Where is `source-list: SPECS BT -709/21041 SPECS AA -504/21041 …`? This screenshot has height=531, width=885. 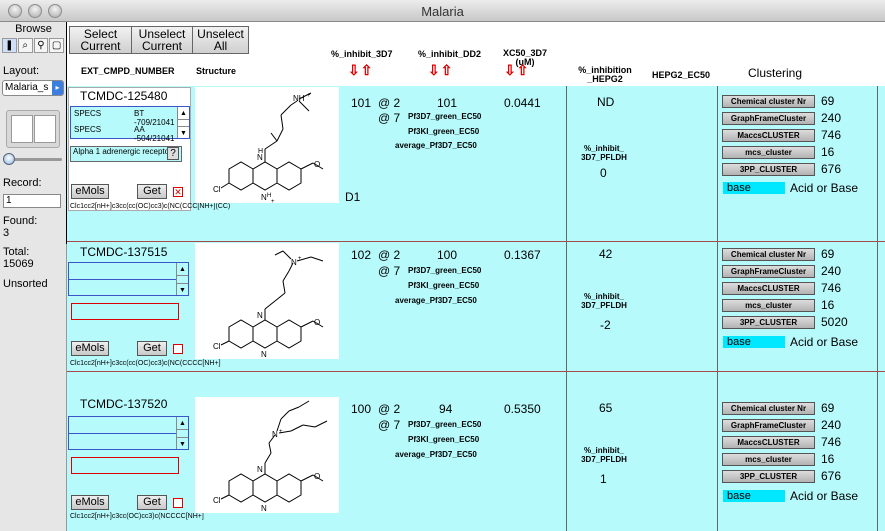
source-list: SPECS BT -709/21041 SPECS AA -504/21041 … is located at coordinates (130, 124).